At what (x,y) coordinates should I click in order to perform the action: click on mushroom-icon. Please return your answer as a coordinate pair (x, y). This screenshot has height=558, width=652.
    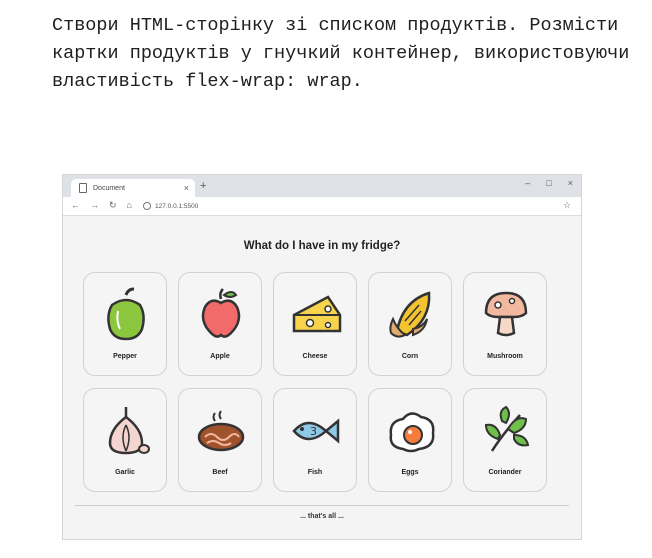
    Looking at the image, I should click on (506, 314).